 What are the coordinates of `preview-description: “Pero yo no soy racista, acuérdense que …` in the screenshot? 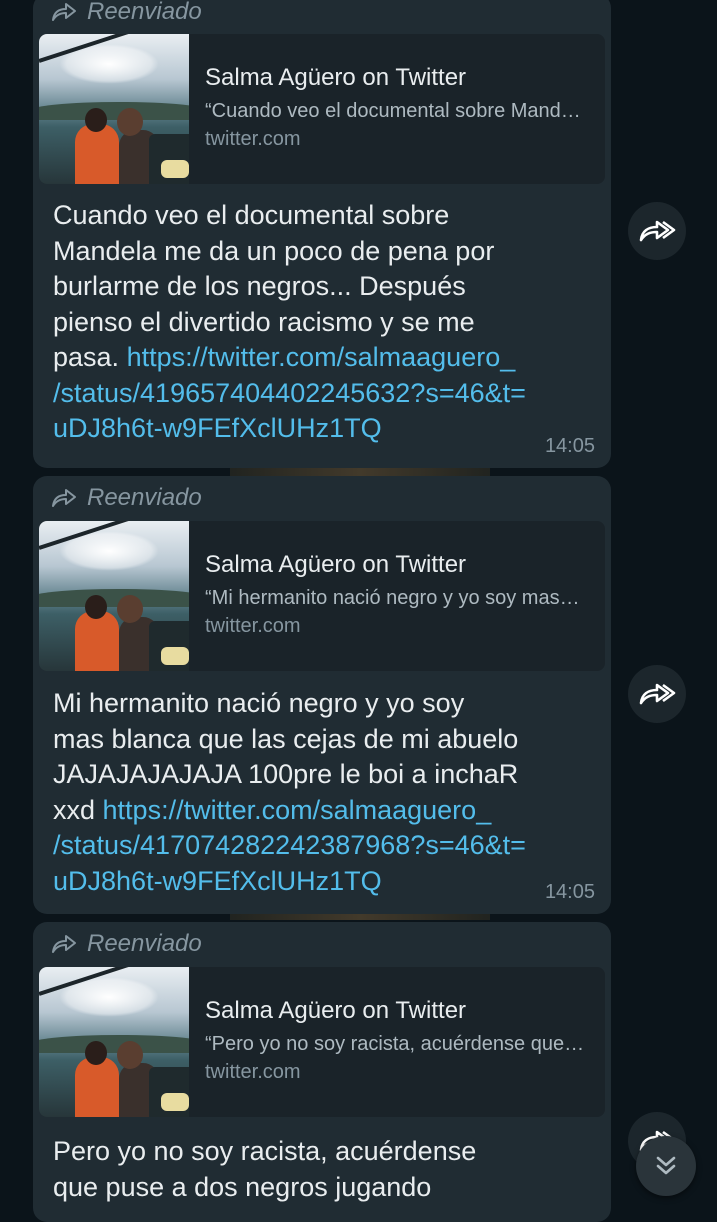 It's located at (395, 1044).